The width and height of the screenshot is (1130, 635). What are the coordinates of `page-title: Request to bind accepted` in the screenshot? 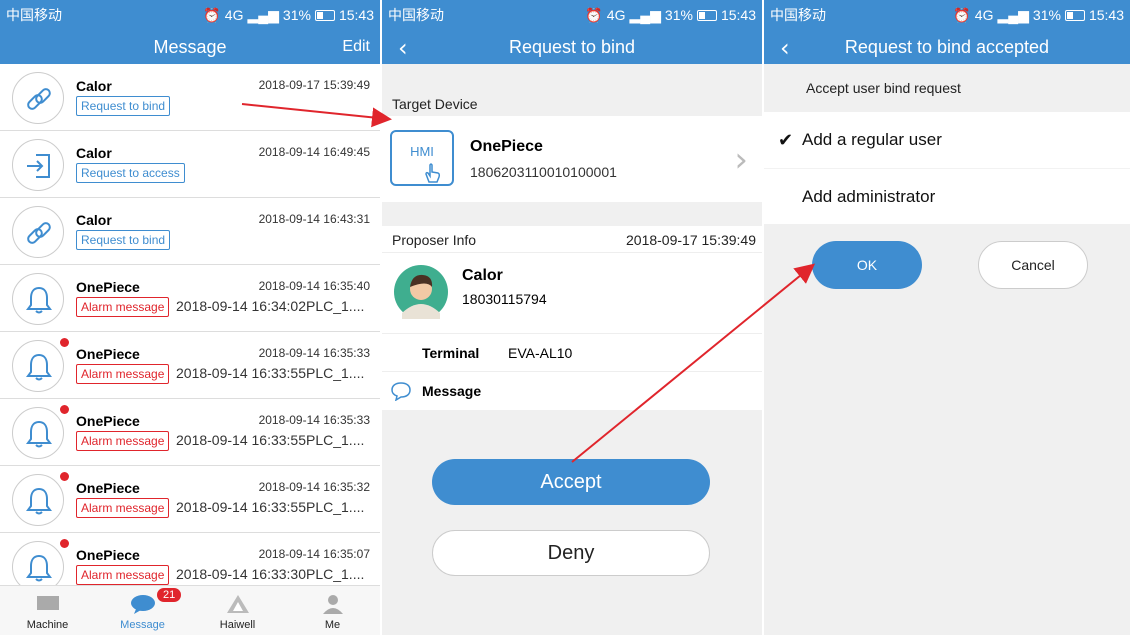 It's located at (947, 46).